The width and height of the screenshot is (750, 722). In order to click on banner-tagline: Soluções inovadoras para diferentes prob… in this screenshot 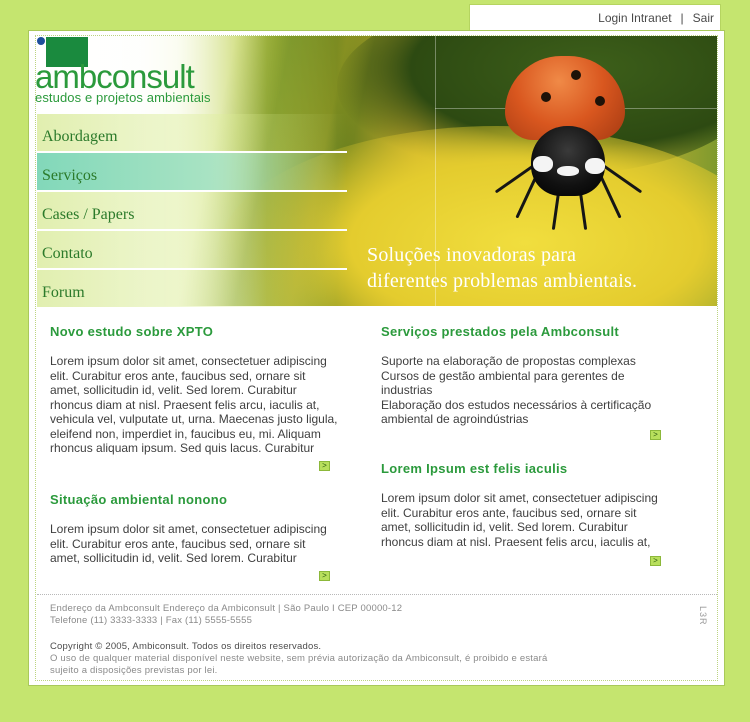, I will do `click(537, 268)`.